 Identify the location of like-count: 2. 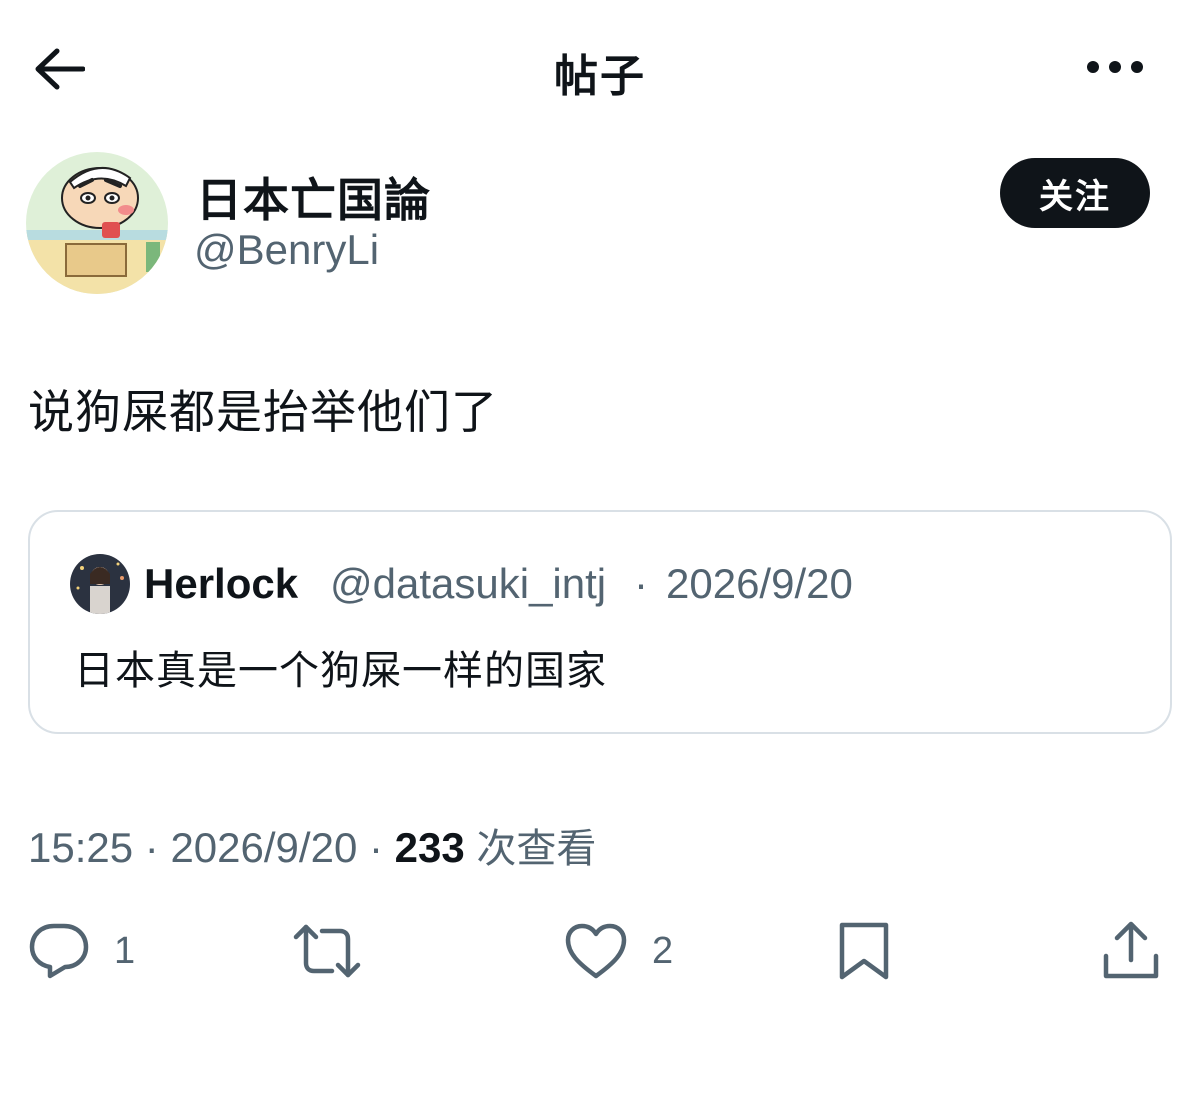
(663, 950).